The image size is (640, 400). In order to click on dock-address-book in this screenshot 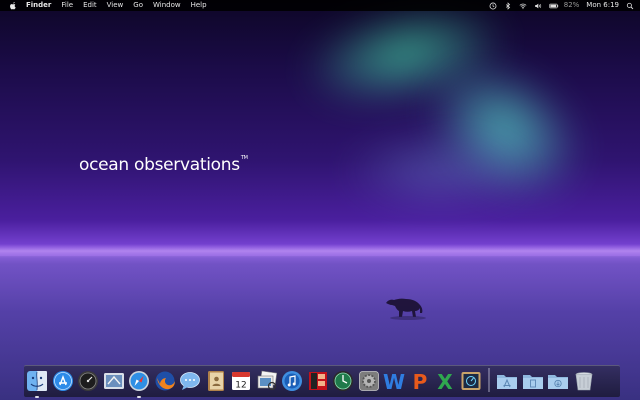, I will do `click(216, 381)`.